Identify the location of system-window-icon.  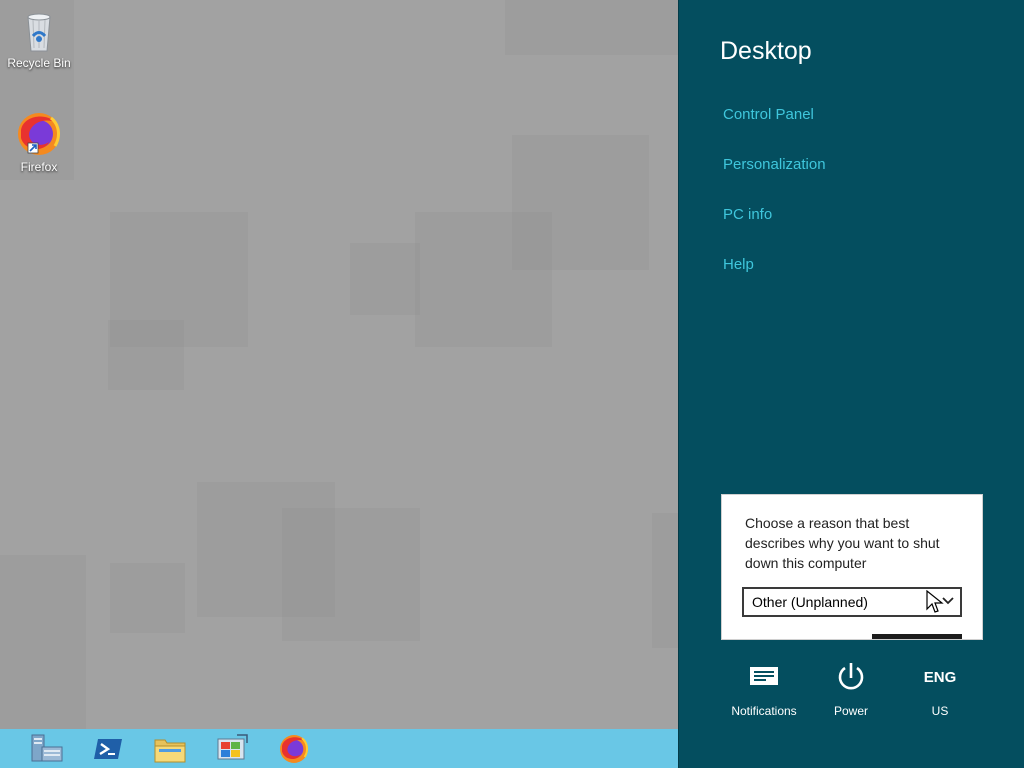
(232, 746).